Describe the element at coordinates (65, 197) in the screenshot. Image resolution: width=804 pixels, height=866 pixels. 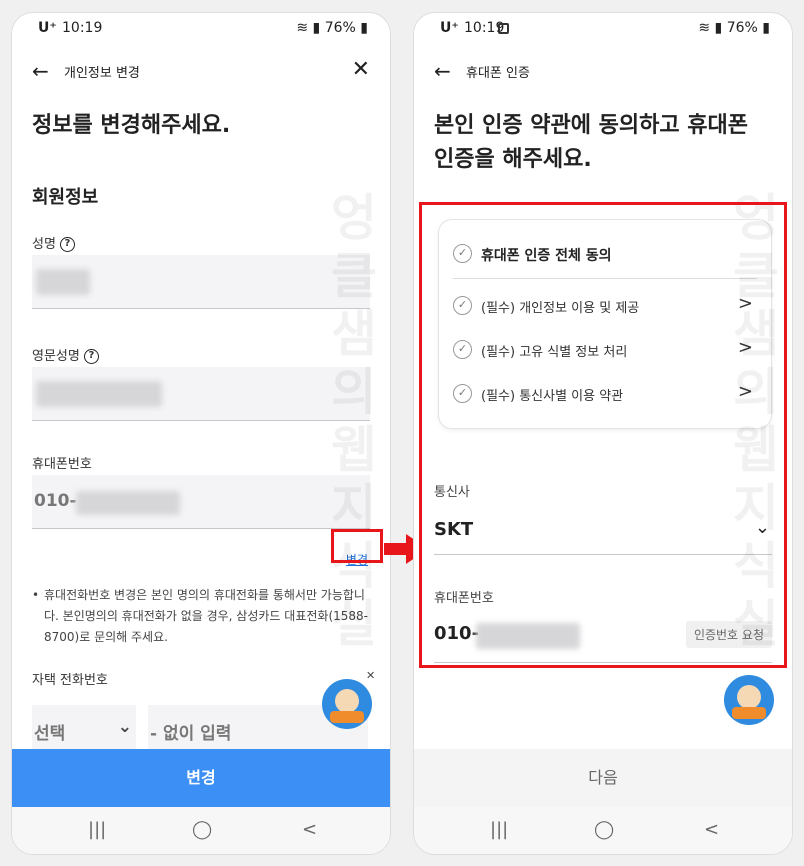
I see `section-title: 회원정보` at that location.